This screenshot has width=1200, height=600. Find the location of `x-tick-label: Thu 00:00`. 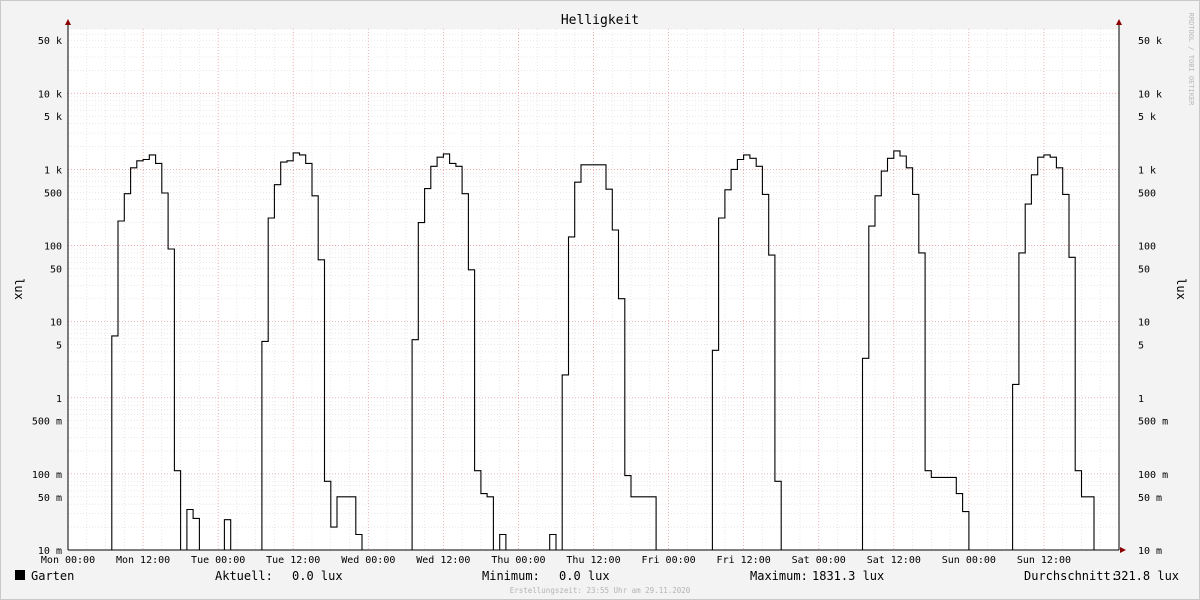

x-tick-label: Thu 00:00 is located at coordinates (518, 560).